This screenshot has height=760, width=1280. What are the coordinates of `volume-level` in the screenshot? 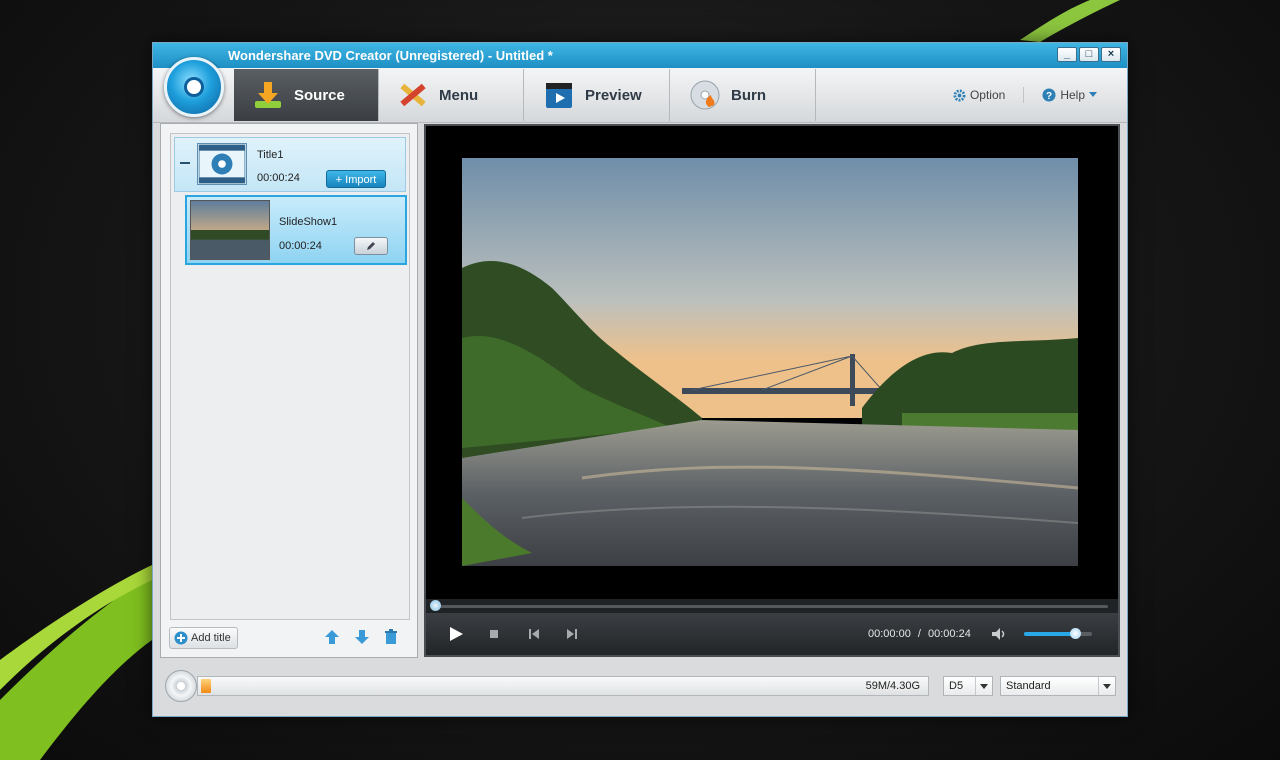 It's located at (1049, 634).